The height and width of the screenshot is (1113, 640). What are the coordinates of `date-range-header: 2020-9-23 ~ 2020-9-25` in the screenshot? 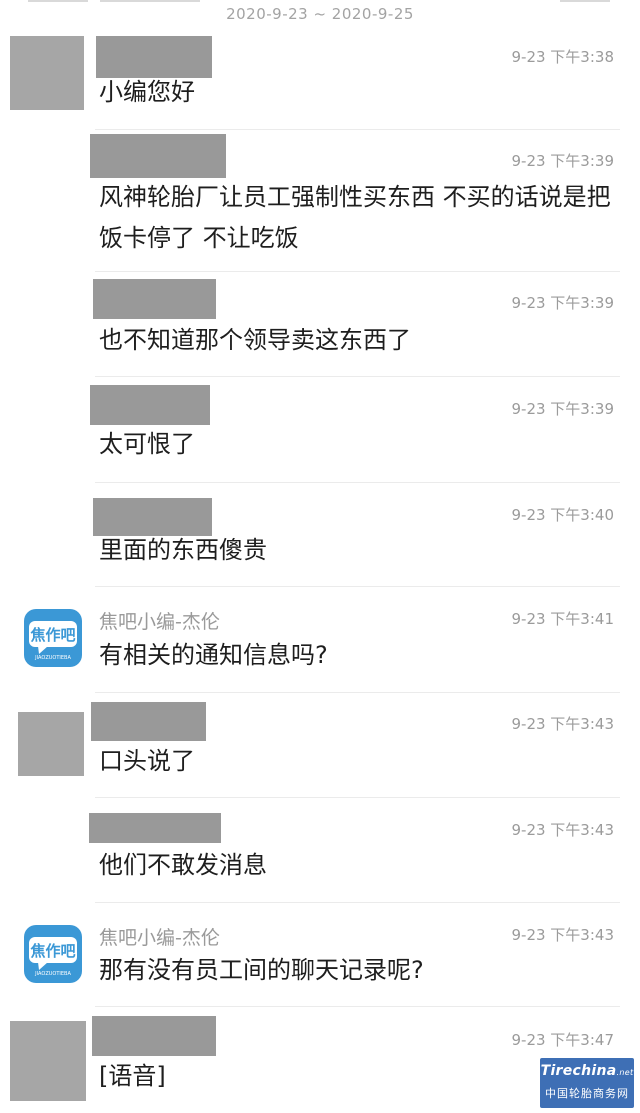 It's located at (320, 14).